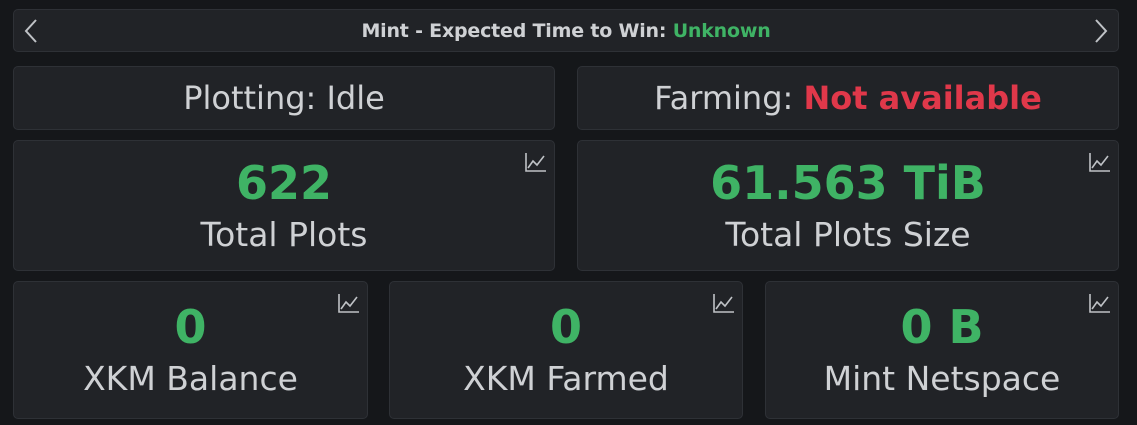 The image size is (1137, 425). Describe the element at coordinates (284, 234) in the screenshot. I see `total-plots-label: Total Plots` at that location.